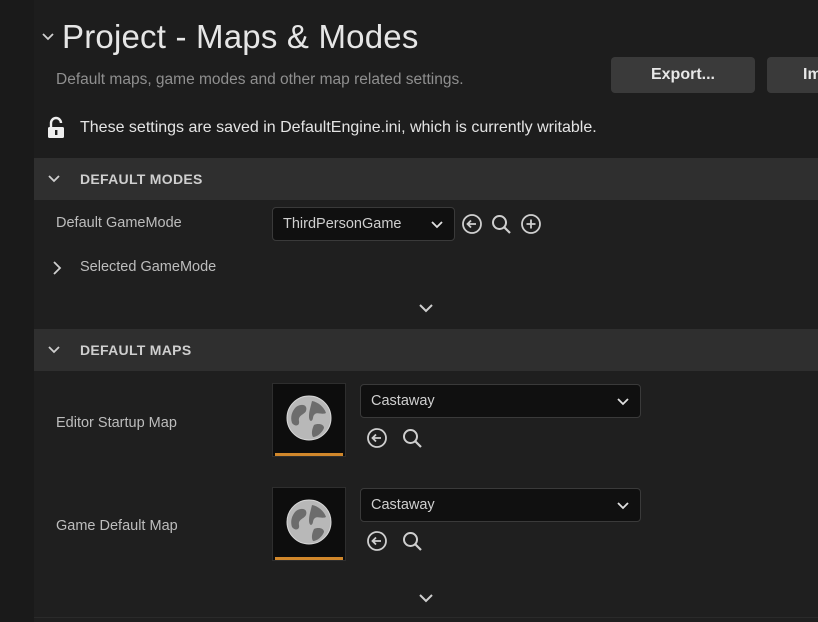 Image resolution: width=818 pixels, height=622 pixels. What do you see at coordinates (426, 179) in the screenshot?
I see `section-header-default-modes: DEFAULT MODES` at bounding box center [426, 179].